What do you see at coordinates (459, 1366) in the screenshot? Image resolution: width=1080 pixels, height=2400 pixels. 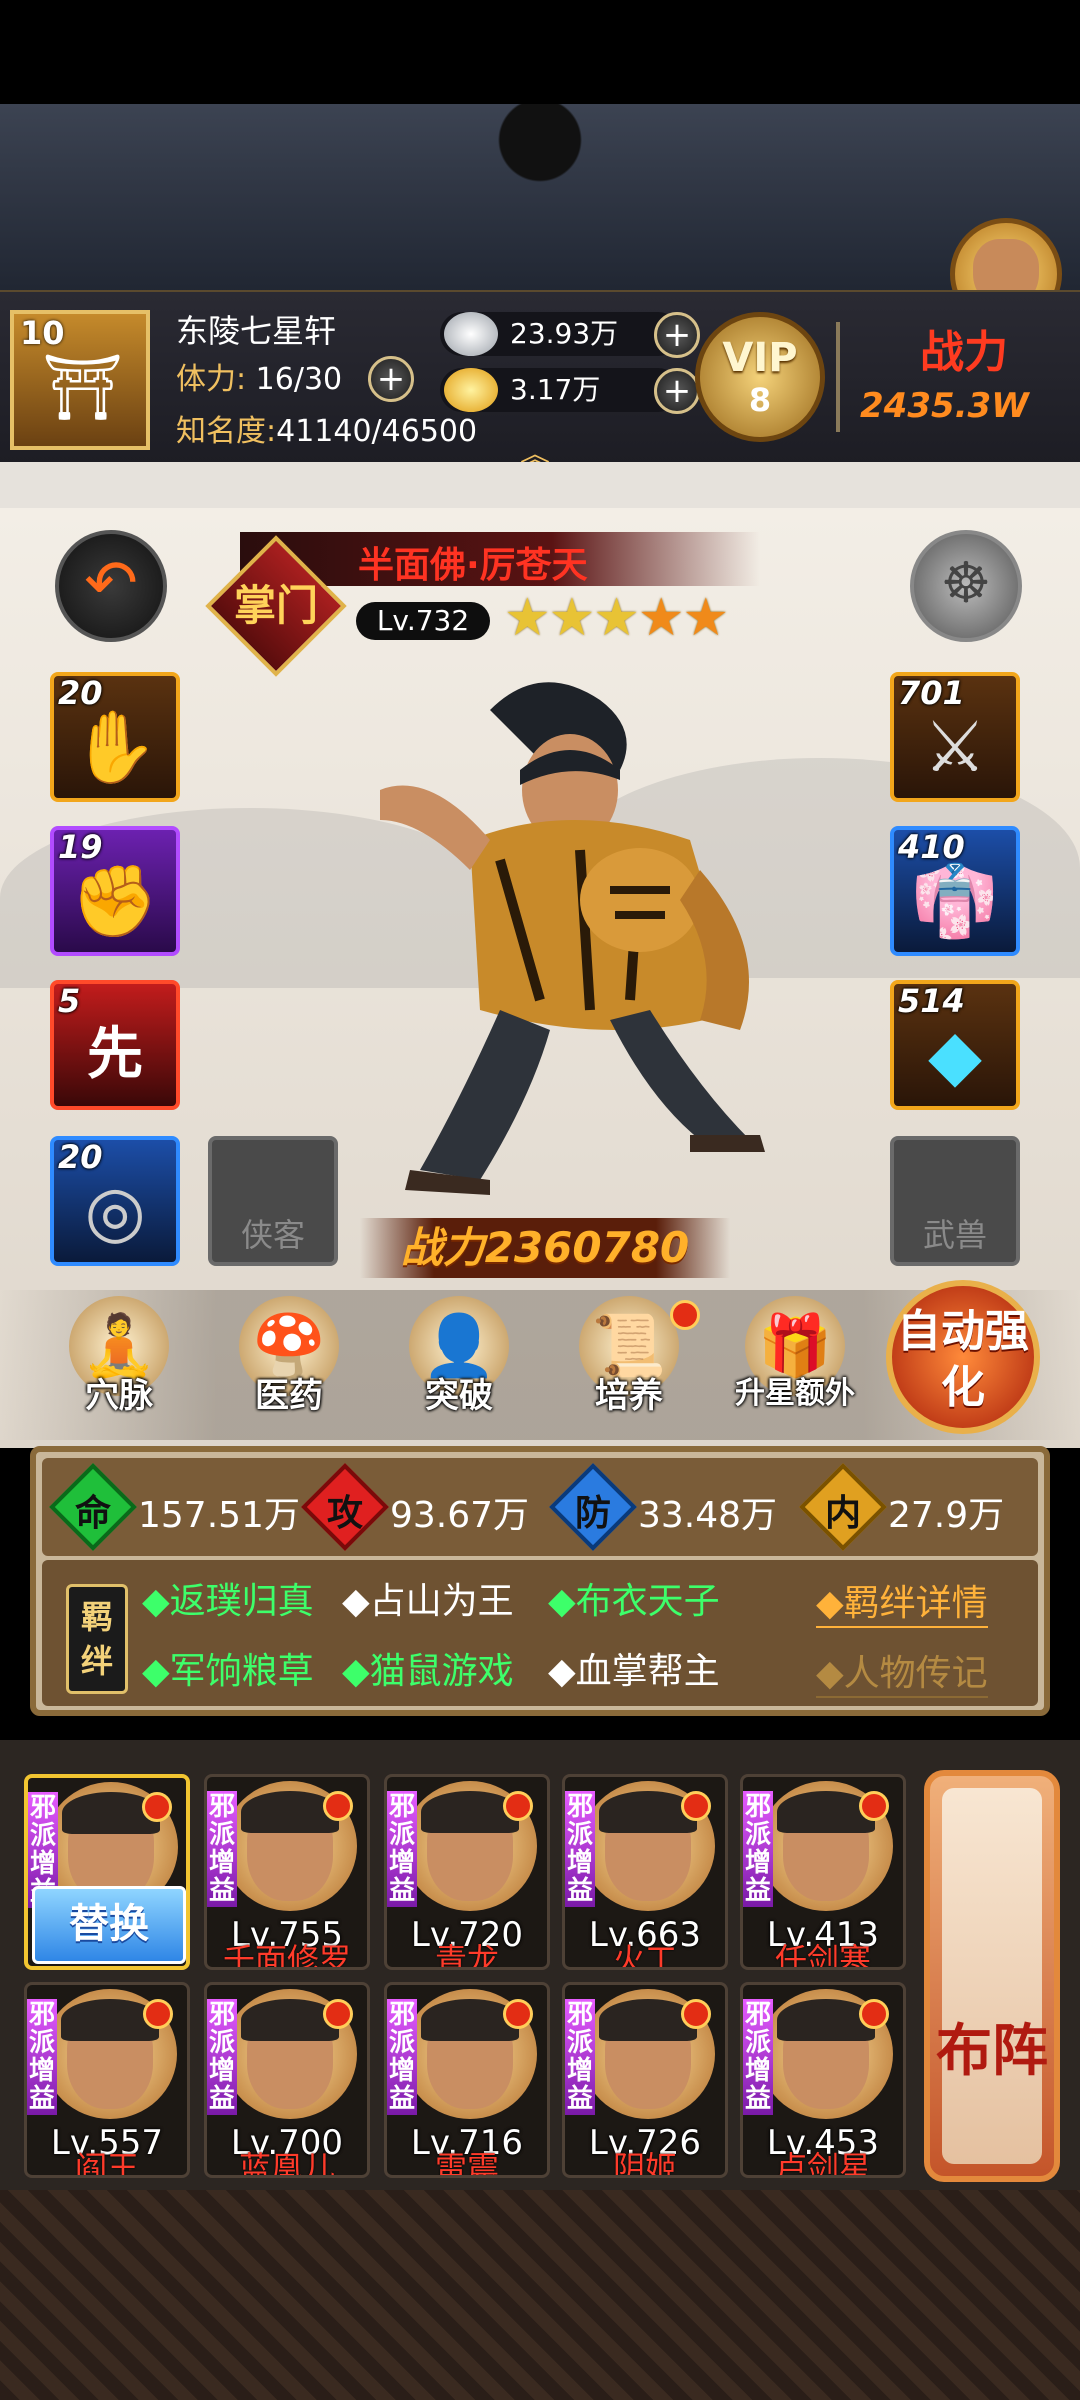 I see `menu-breakthrough: 👤 突破` at bounding box center [459, 1366].